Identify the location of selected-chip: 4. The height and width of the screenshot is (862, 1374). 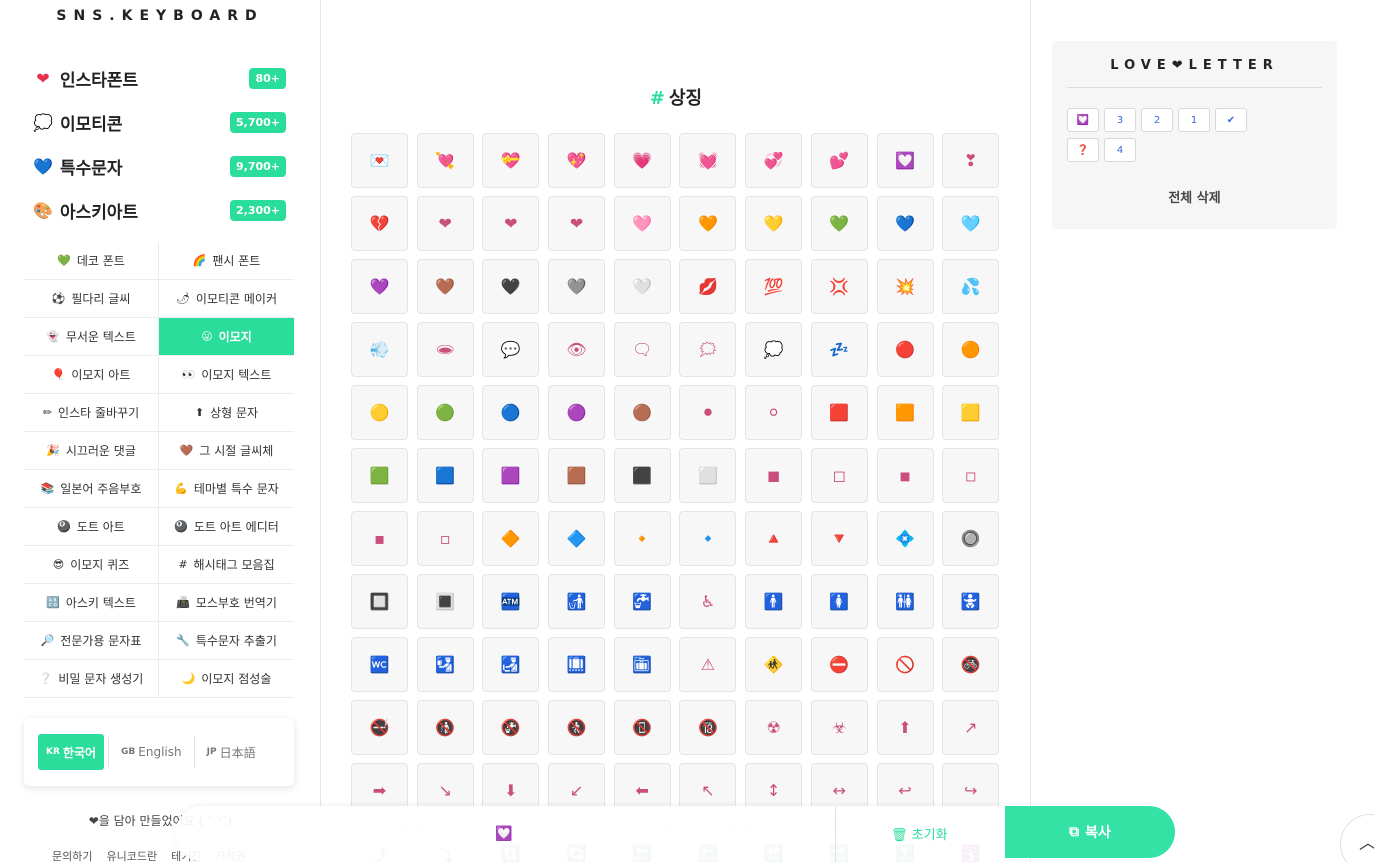
(1120, 150).